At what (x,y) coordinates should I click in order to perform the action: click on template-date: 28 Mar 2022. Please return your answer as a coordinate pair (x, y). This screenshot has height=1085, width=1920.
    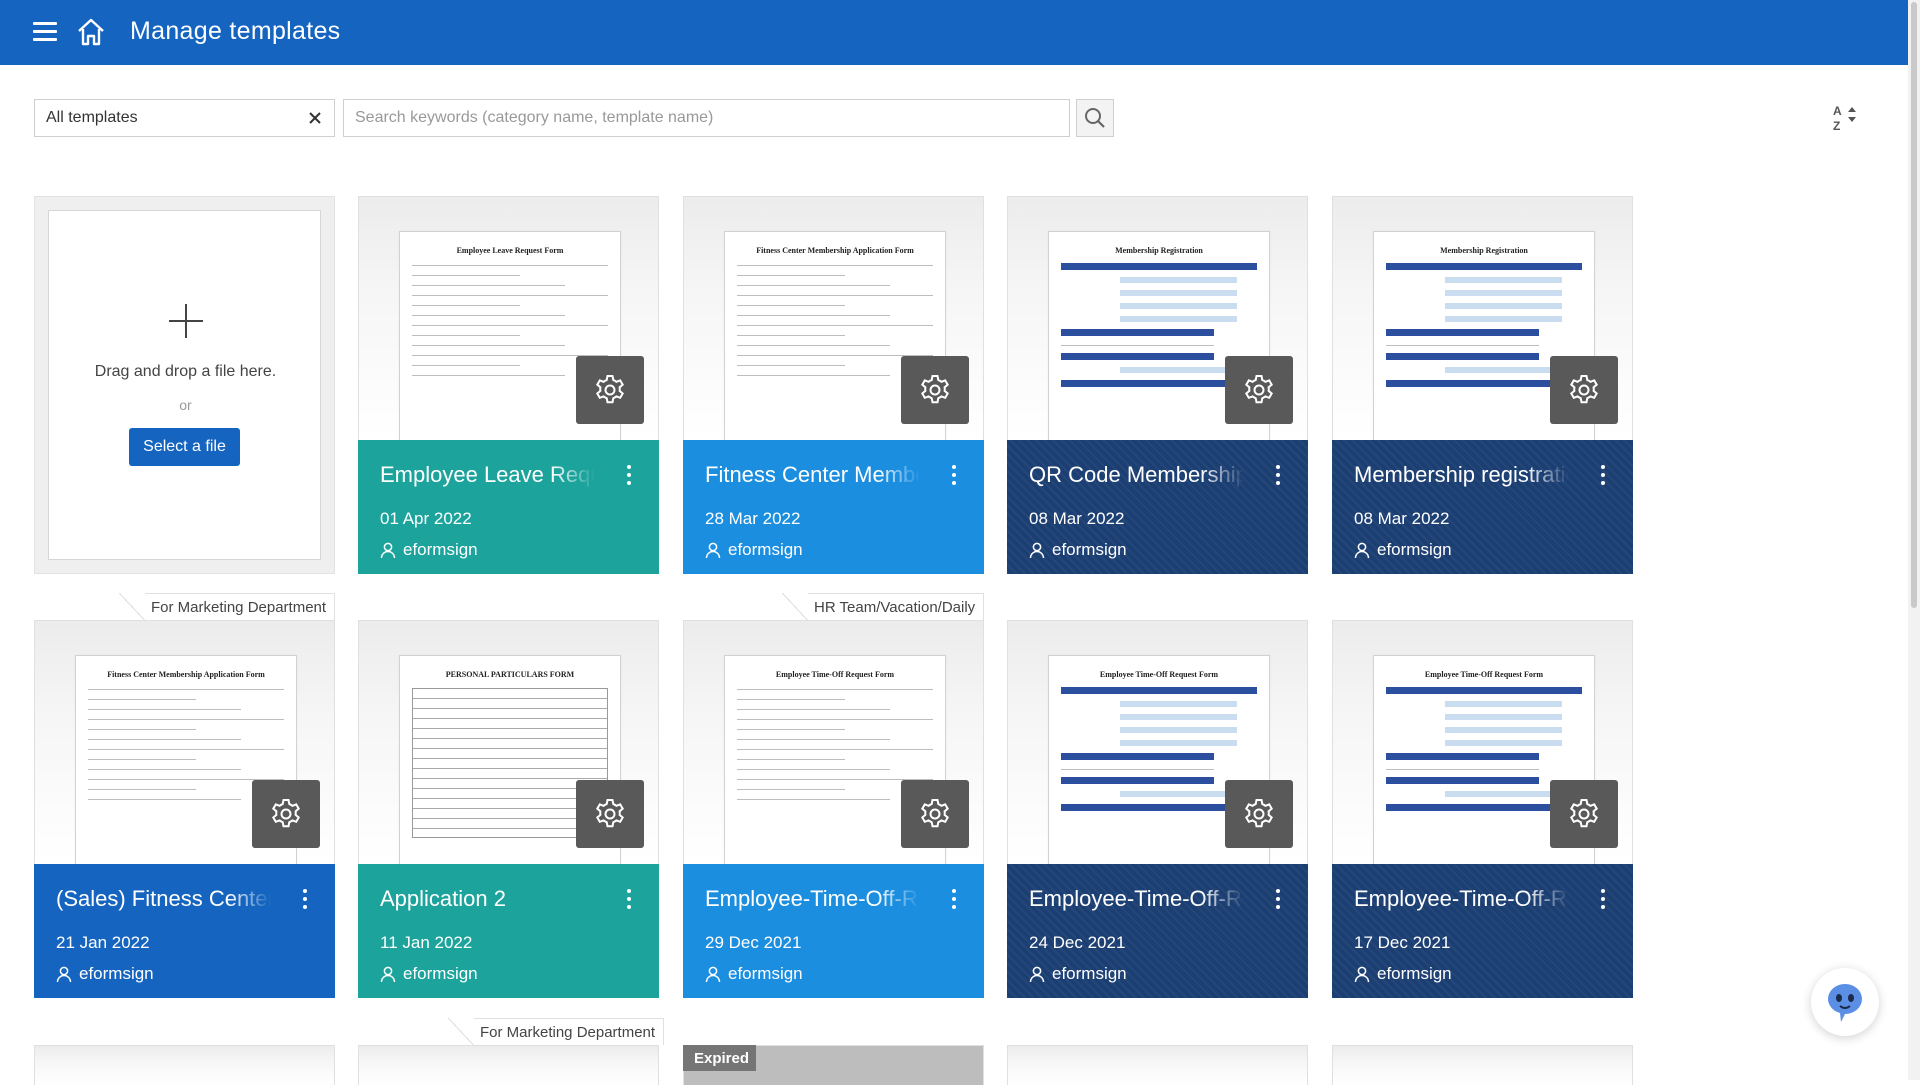
    Looking at the image, I should click on (753, 518).